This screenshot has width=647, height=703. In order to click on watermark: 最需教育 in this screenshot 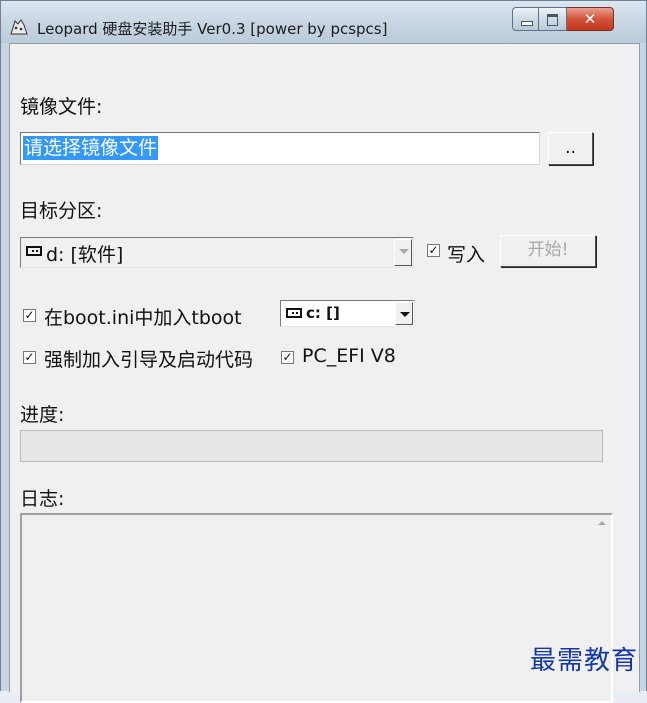, I will do `click(583, 661)`.